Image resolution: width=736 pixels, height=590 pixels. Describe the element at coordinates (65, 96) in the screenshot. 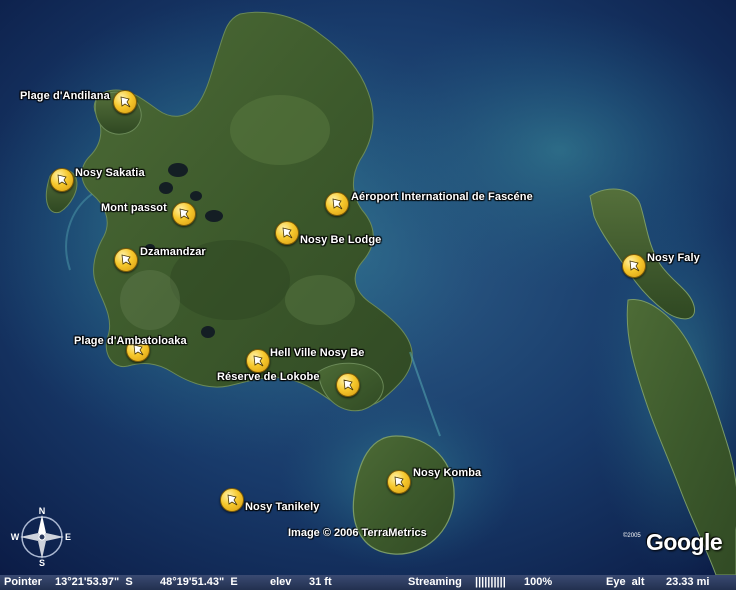

I see `label-plage-andilana: Plage d'Andilana` at that location.